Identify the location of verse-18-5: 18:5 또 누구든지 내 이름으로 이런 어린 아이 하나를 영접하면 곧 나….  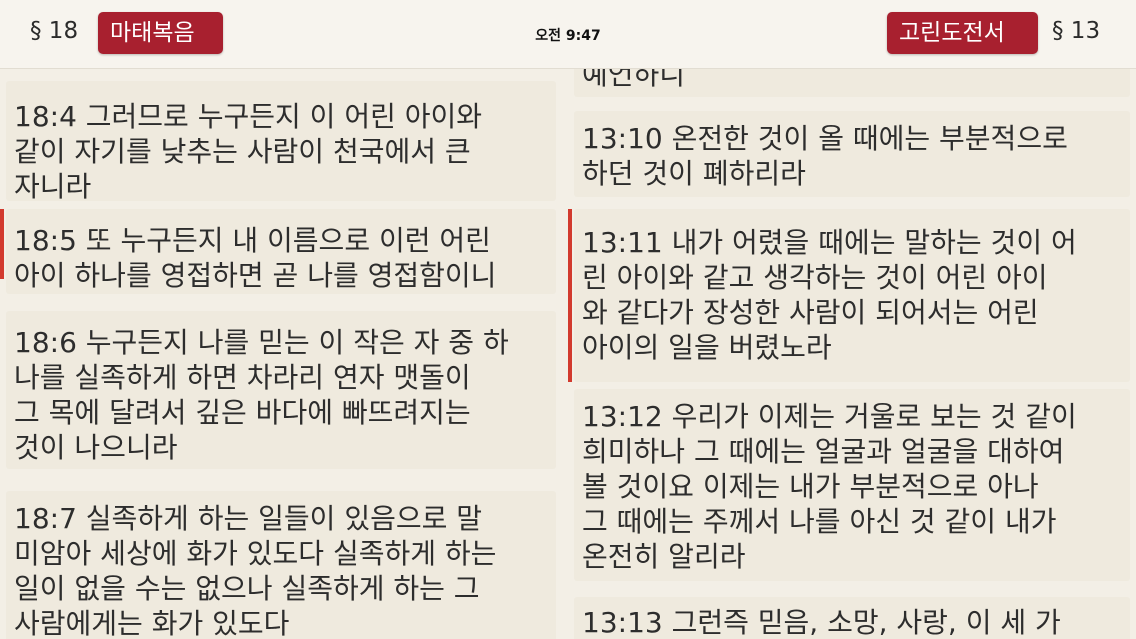
(281, 251).